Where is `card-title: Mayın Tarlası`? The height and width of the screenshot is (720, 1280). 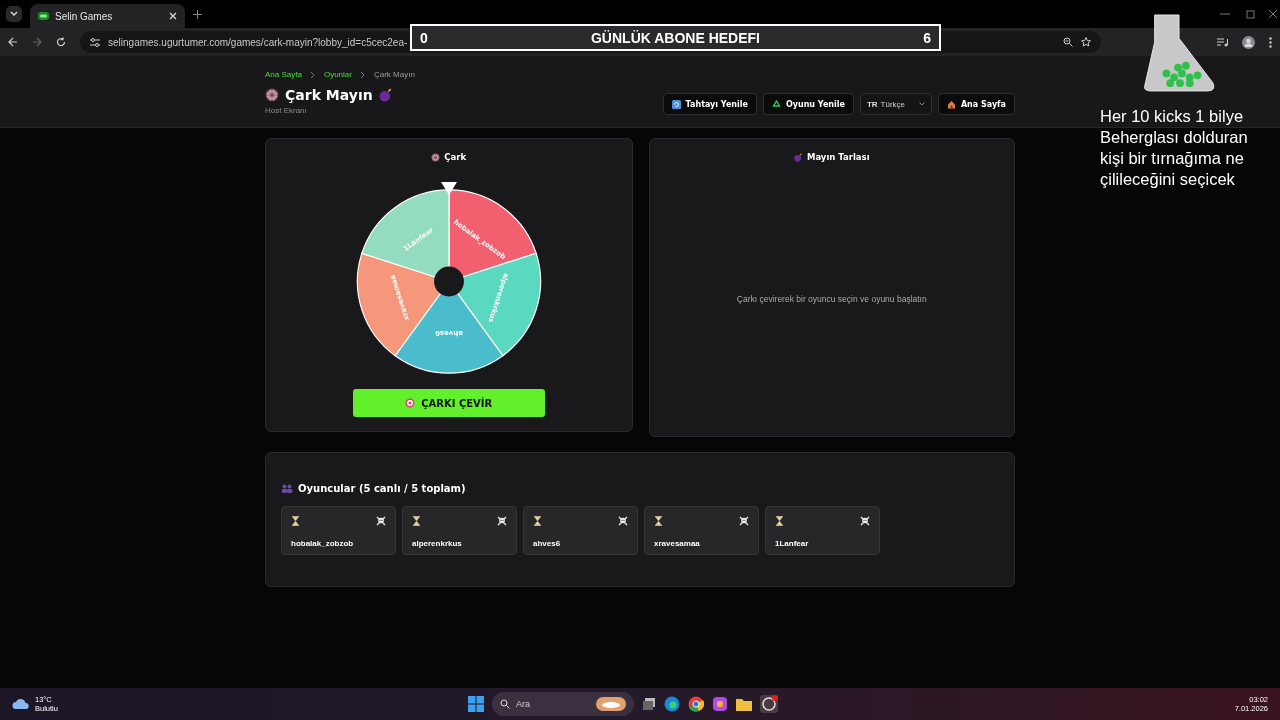
card-title: Mayın Tarlası is located at coordinates (838, 157).